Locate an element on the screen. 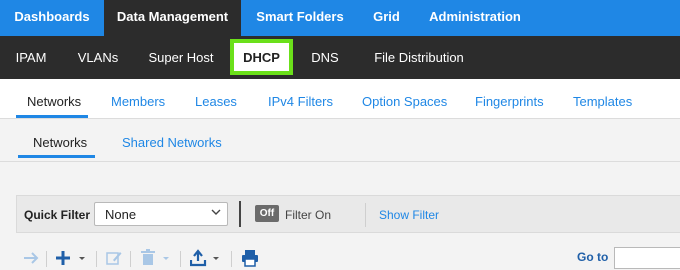  top-nav-grid: Grid is located at coordinates (386, 18).